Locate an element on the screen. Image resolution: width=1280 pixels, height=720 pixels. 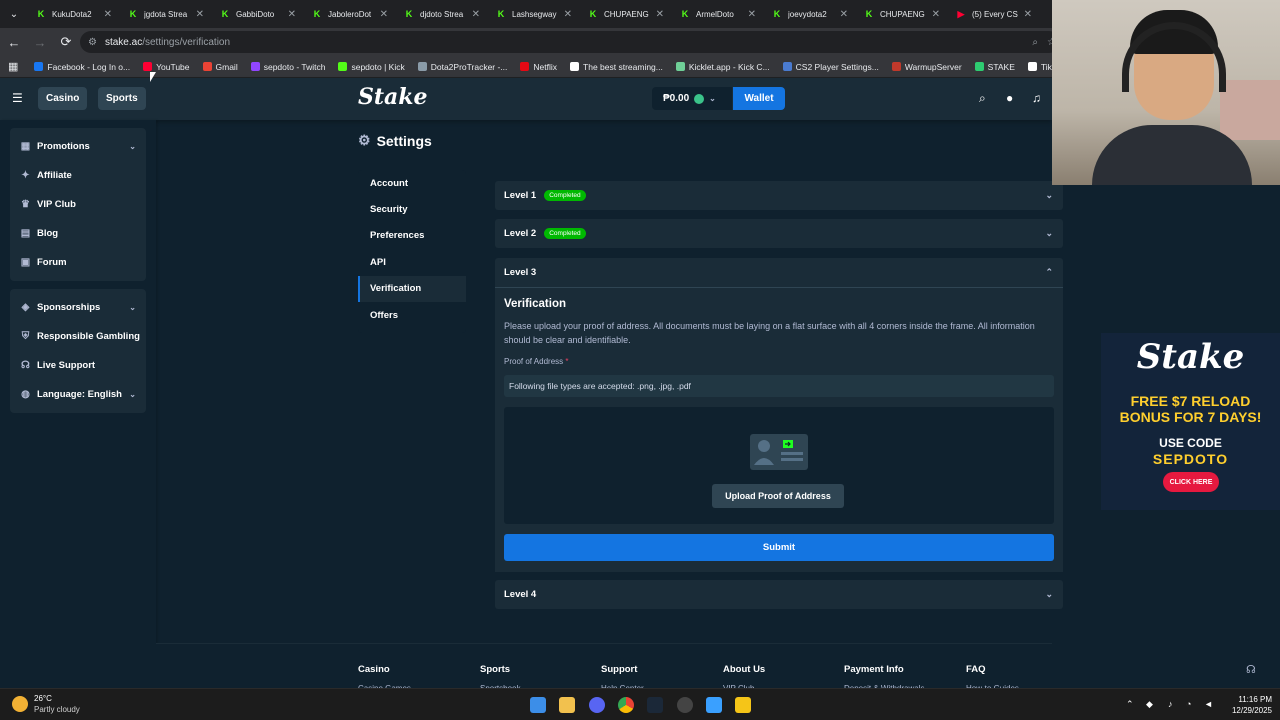
submit-button: Submit is located at coordinates (779, 547).